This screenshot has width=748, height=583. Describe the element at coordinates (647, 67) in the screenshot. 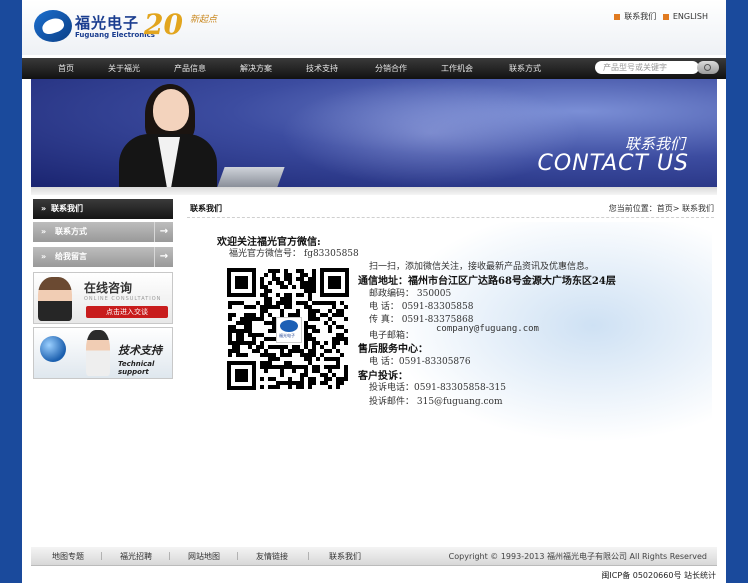

I see `search-input: 产品型号或关键字` at that location.